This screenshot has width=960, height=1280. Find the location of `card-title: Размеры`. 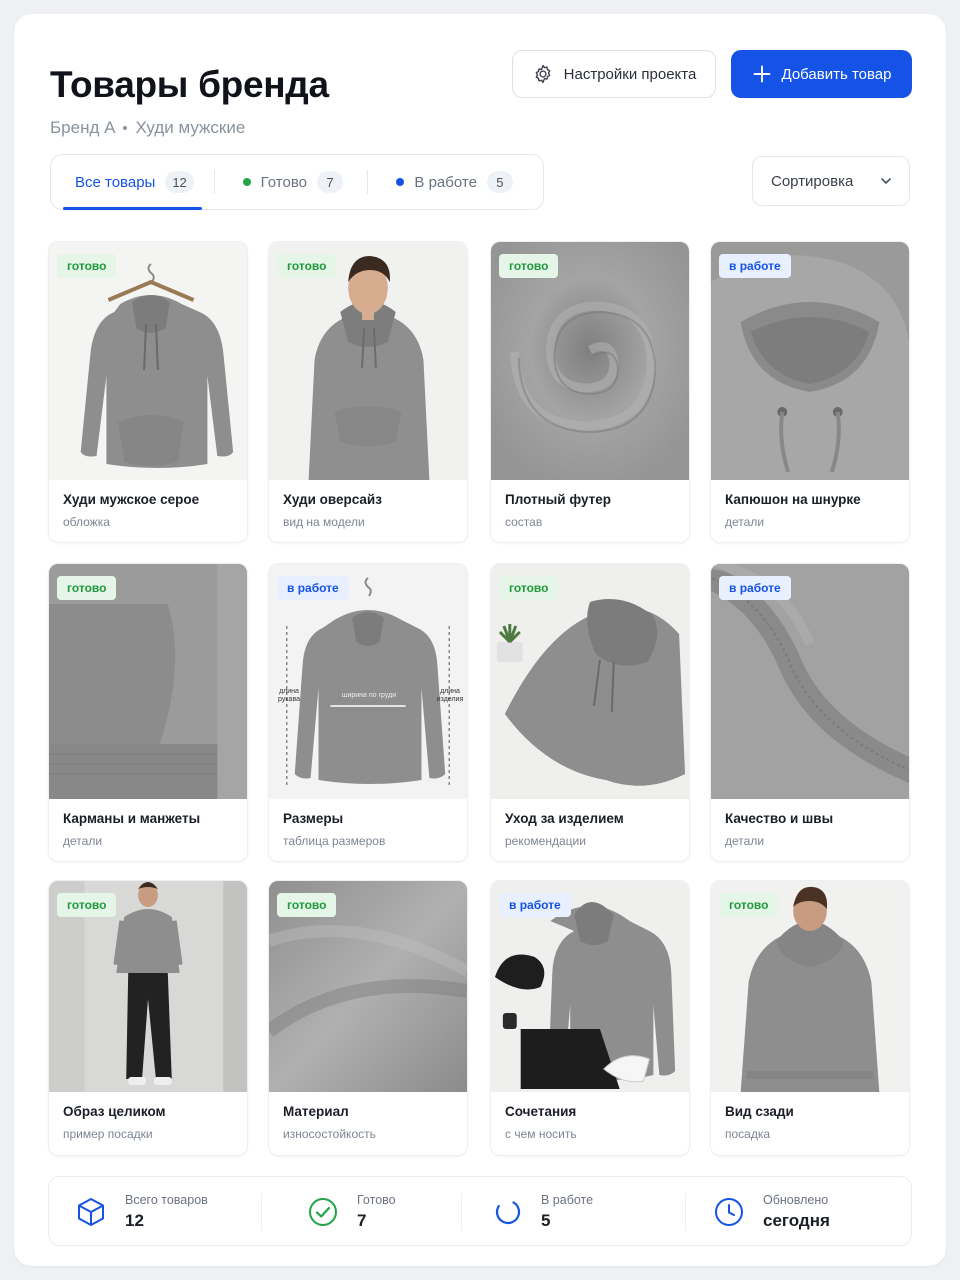

card-title: Размеры is located at coordinates (313, 818).